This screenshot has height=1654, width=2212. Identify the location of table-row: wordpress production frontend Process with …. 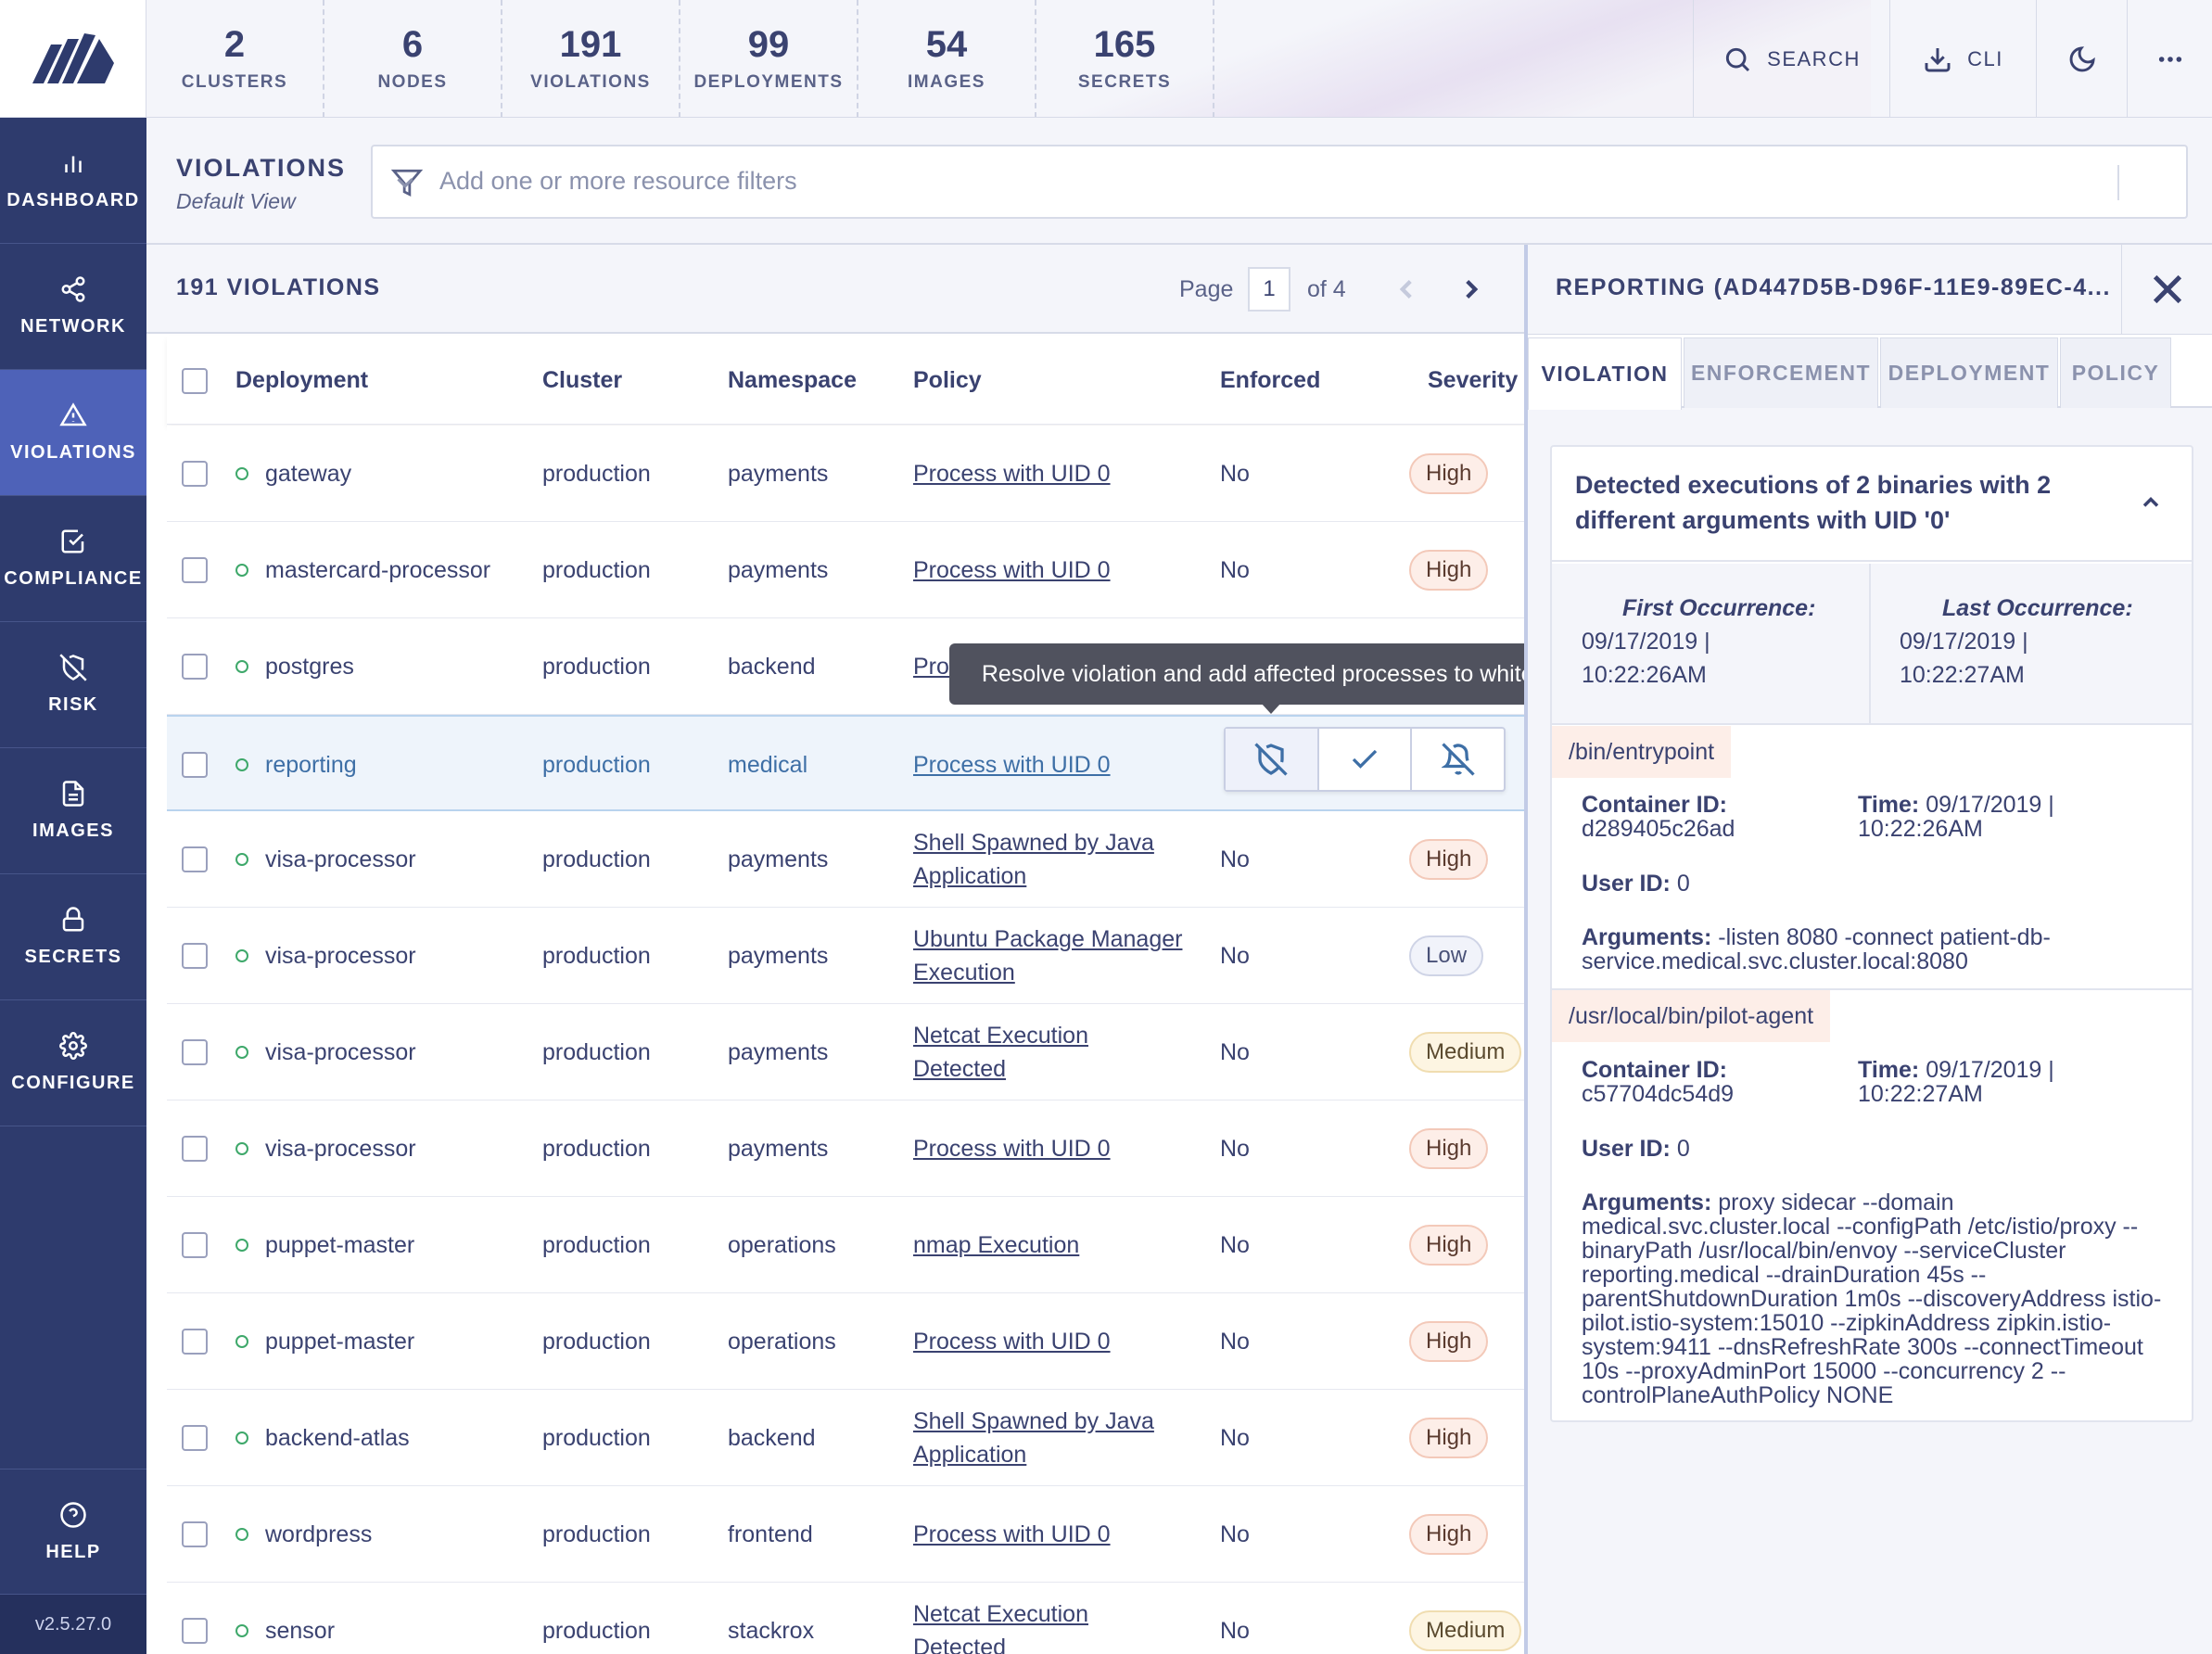
(846, 1534).